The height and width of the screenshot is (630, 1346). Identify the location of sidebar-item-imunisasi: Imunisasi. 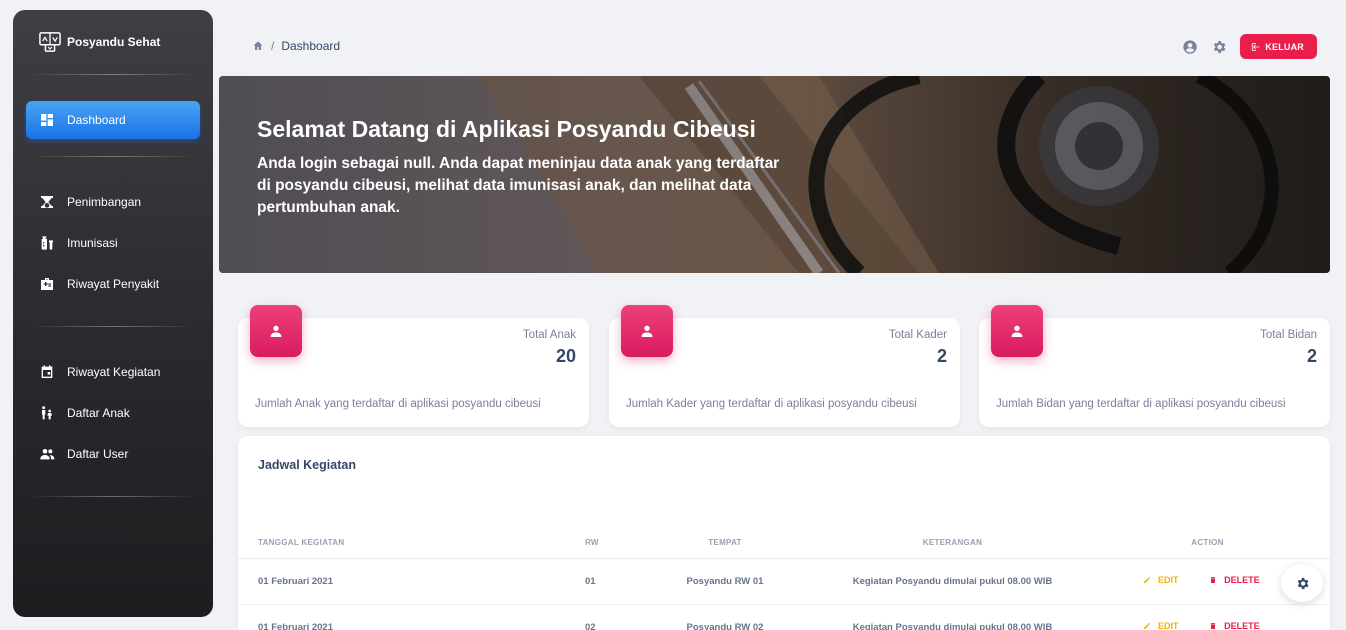
(113, 243).